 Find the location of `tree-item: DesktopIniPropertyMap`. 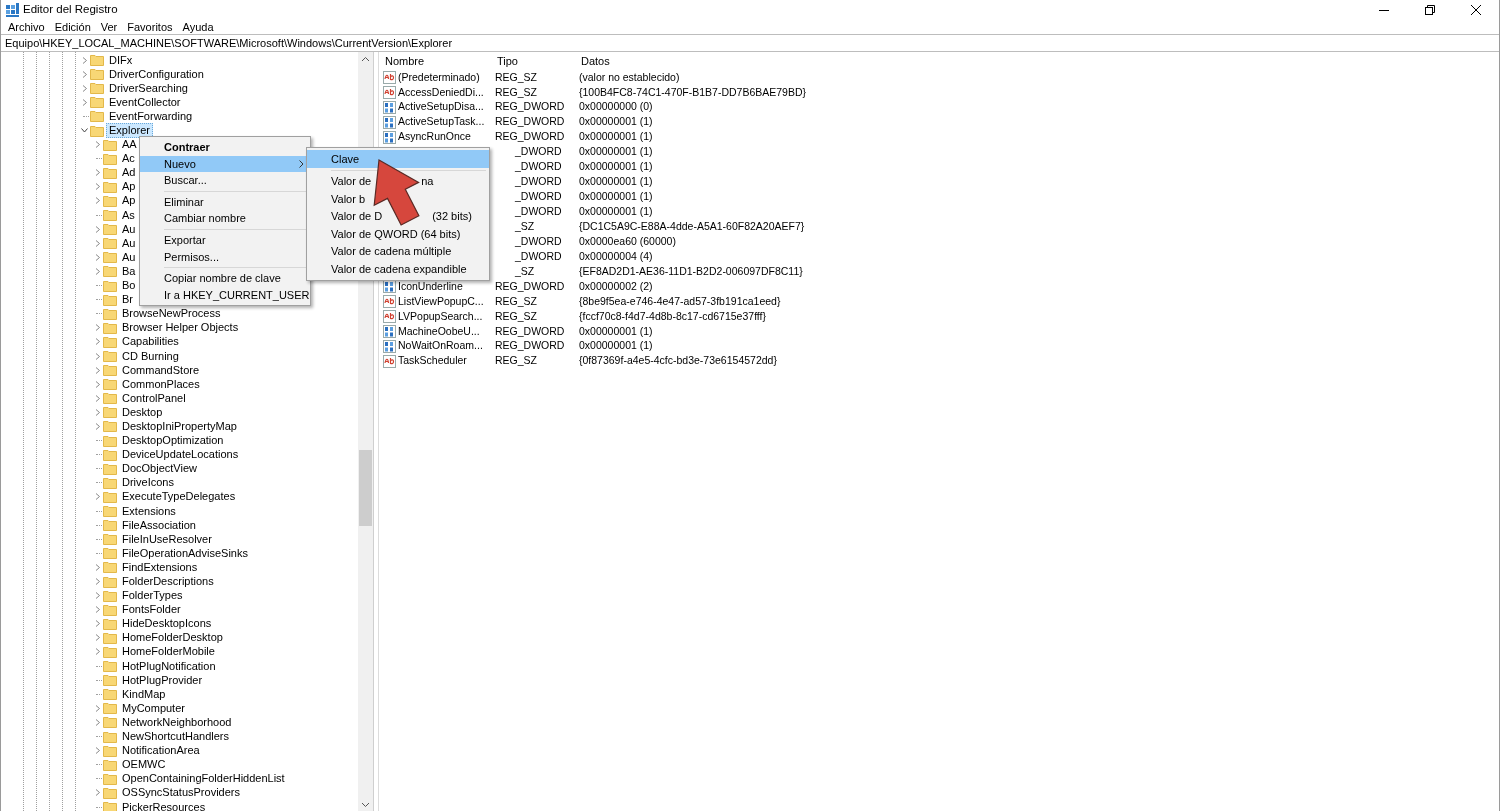

tree-item: DesktopIniPropertyMap is located at coordinates (179, 426).